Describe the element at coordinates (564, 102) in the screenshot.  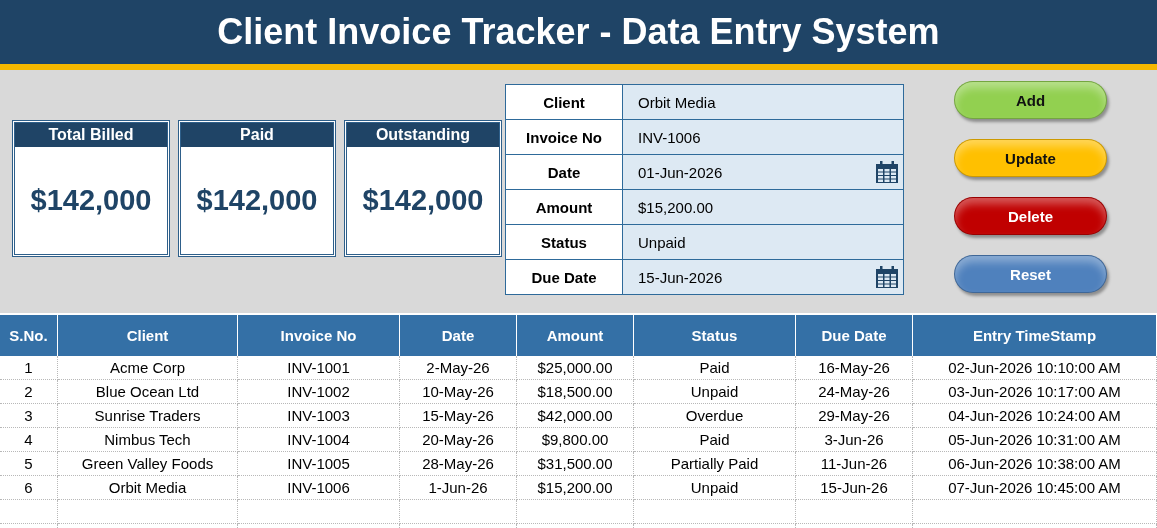
I see `field-label: Client` at that location.